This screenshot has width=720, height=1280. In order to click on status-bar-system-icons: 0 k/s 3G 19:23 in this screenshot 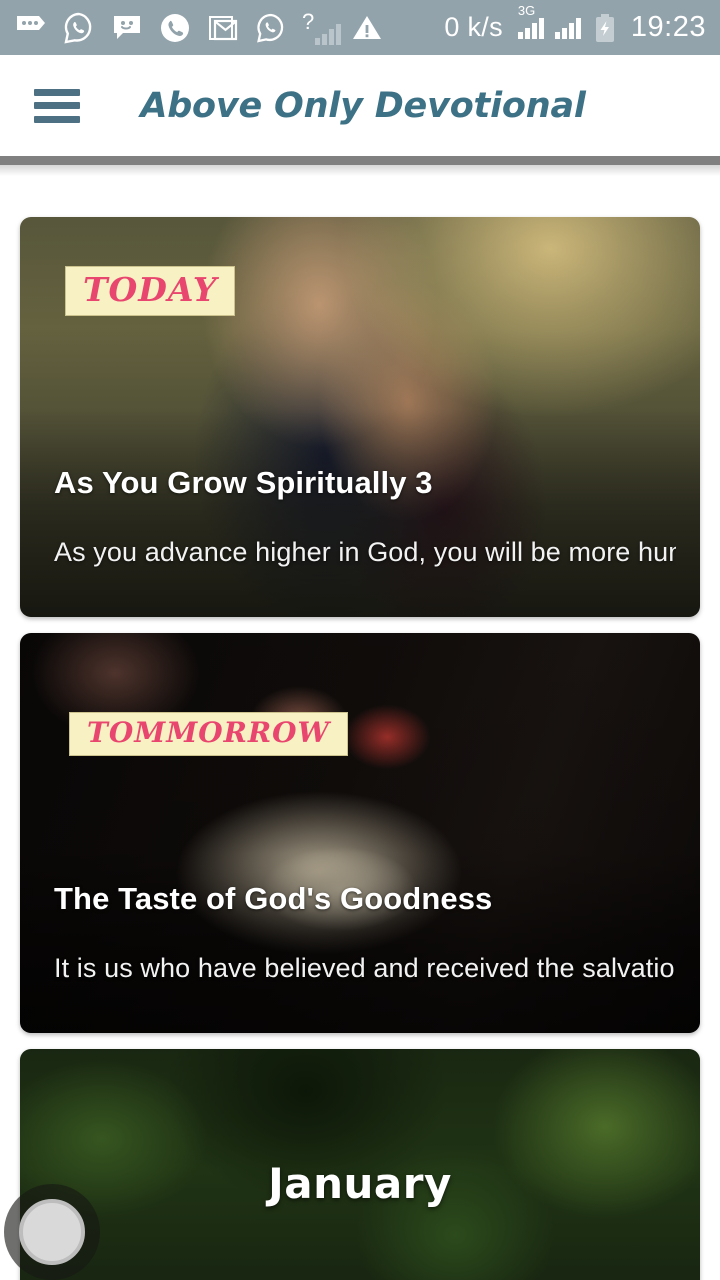, I will do `click(575, 24)`.